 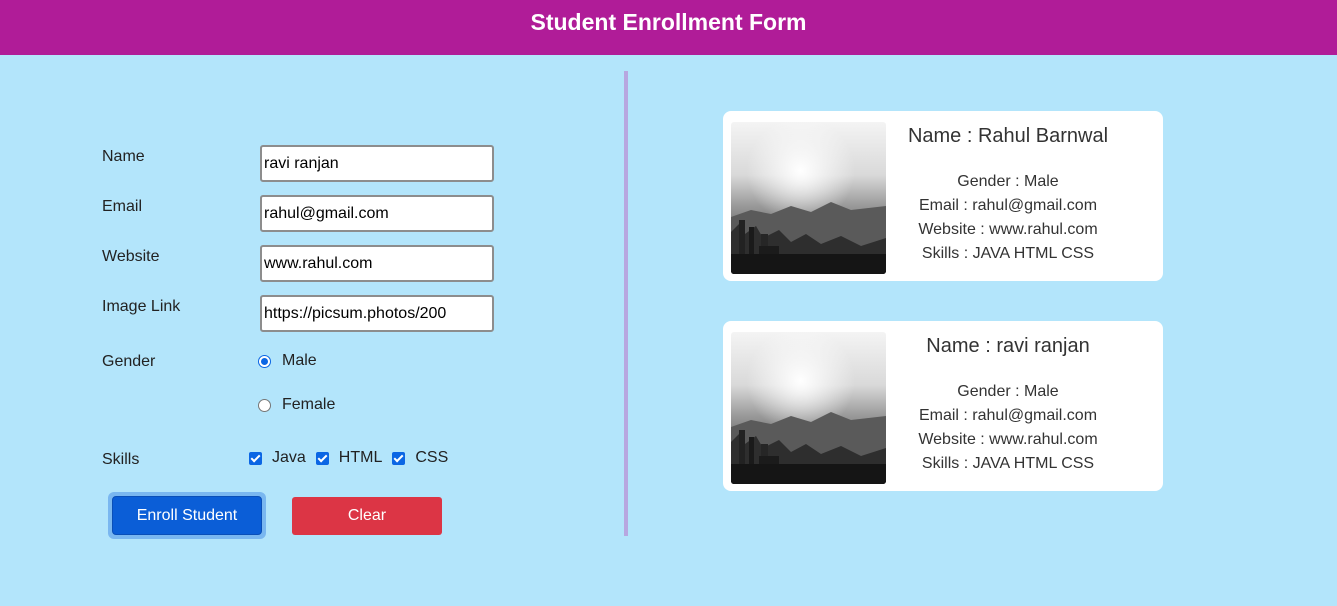 I want to click on gender-option-male: Male, so click(x=287, y=361).